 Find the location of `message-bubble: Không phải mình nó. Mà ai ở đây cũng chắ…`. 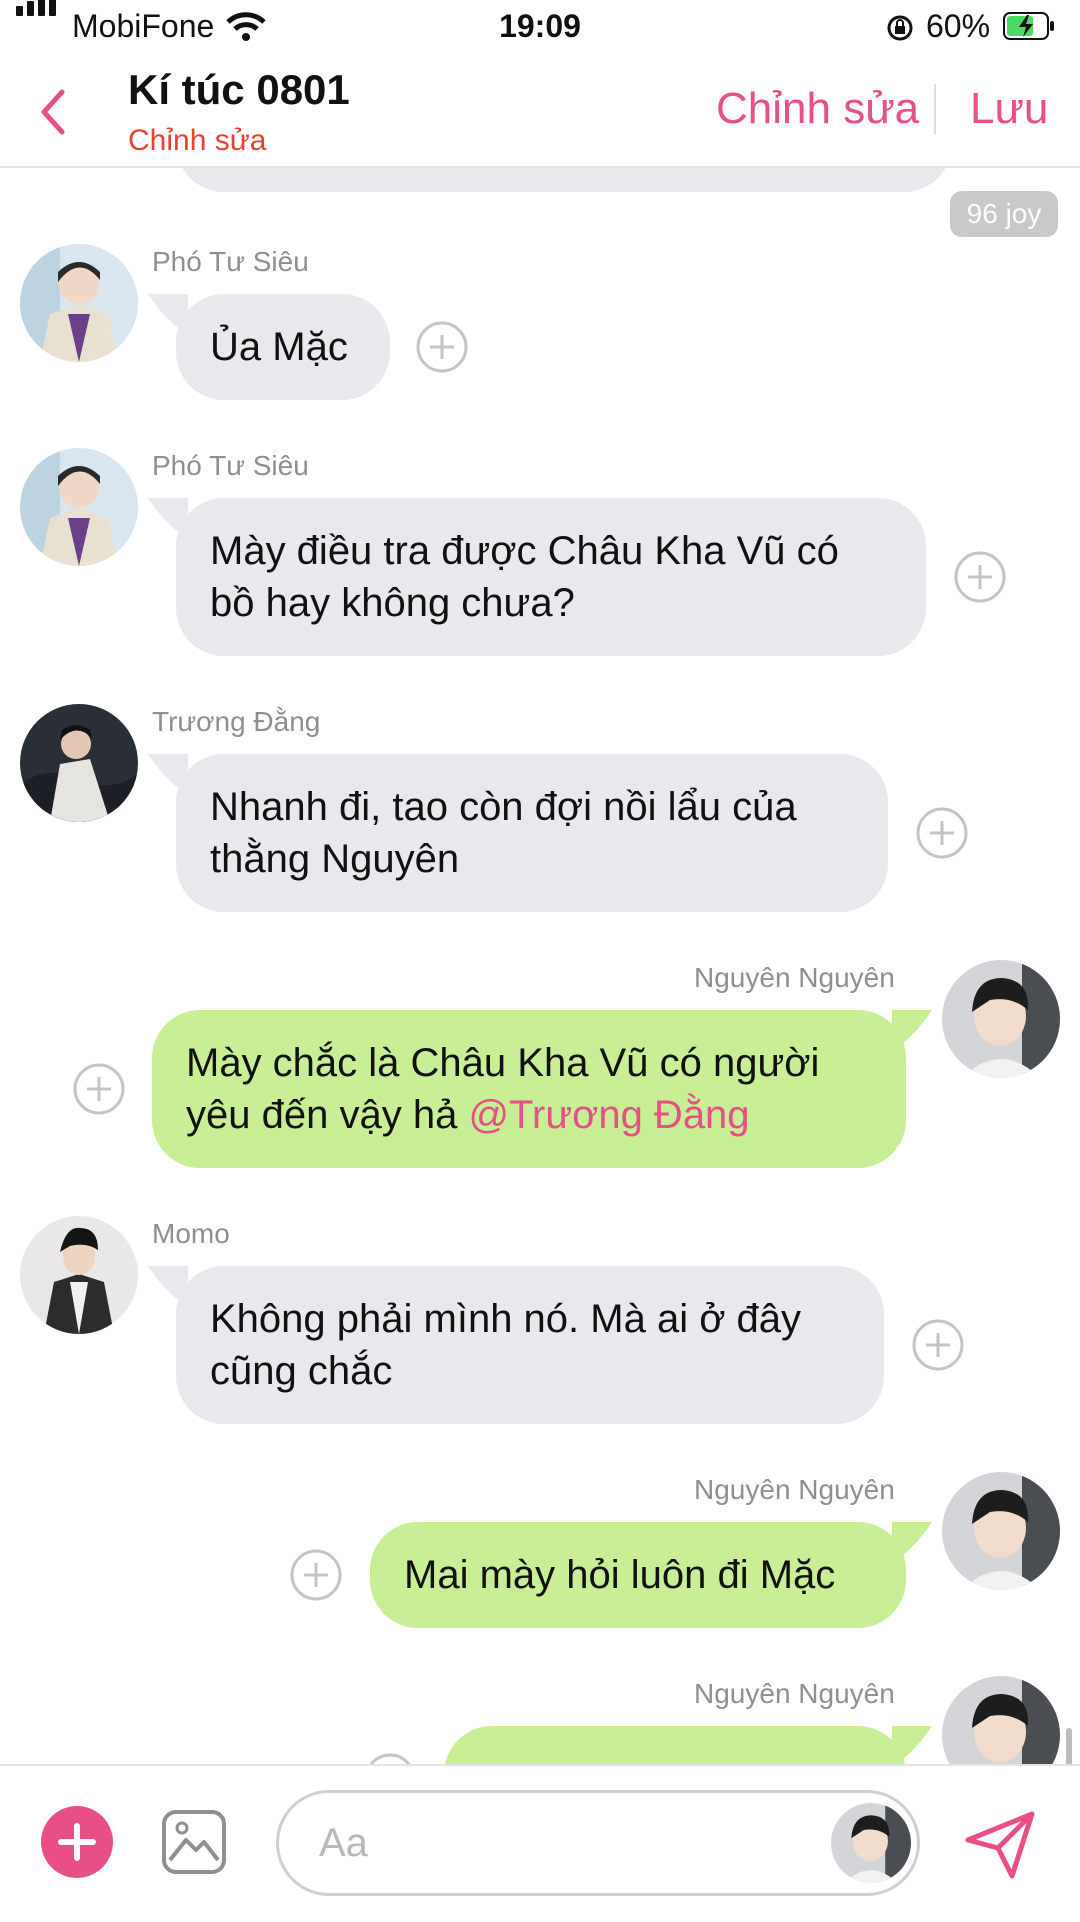

message-bubble: Không phải mình nó. Mà ai ở đây cũng chắ… is located at coordinates (530, 1345).